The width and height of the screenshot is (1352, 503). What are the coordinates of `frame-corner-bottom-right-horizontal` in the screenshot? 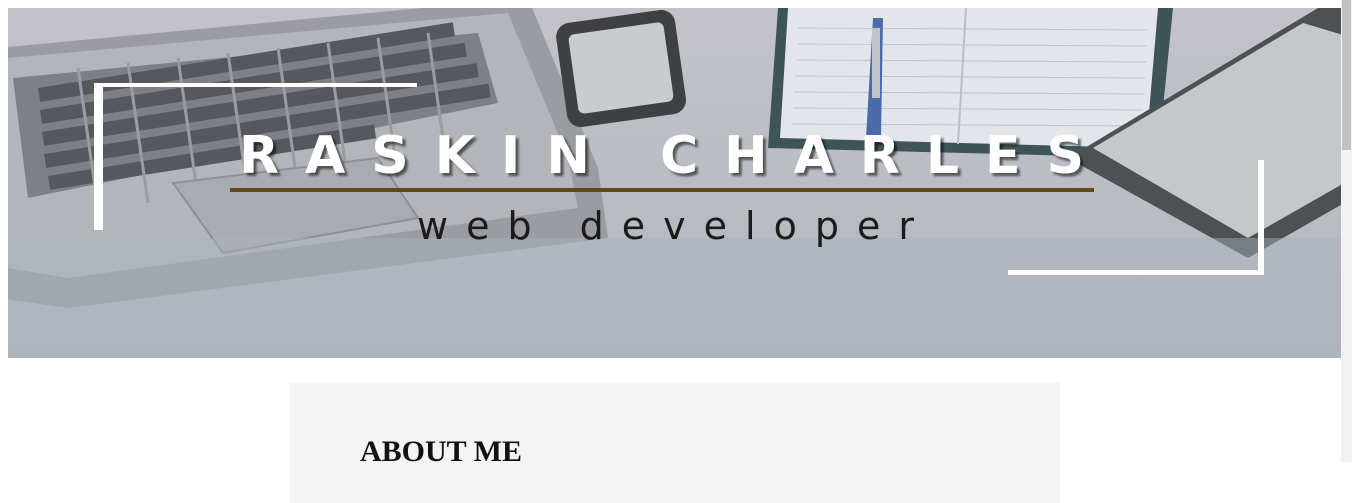 It's located at (1136, 272).